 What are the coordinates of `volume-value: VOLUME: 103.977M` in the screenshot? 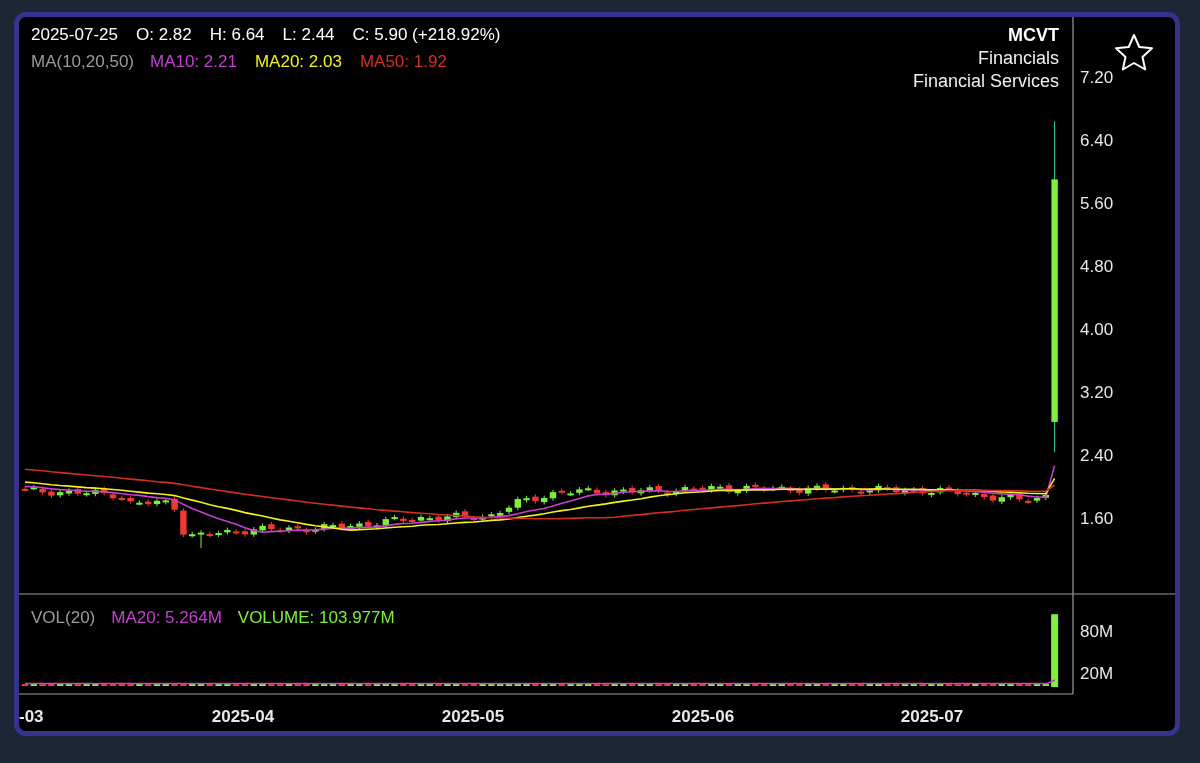 It's located at (316, 617).